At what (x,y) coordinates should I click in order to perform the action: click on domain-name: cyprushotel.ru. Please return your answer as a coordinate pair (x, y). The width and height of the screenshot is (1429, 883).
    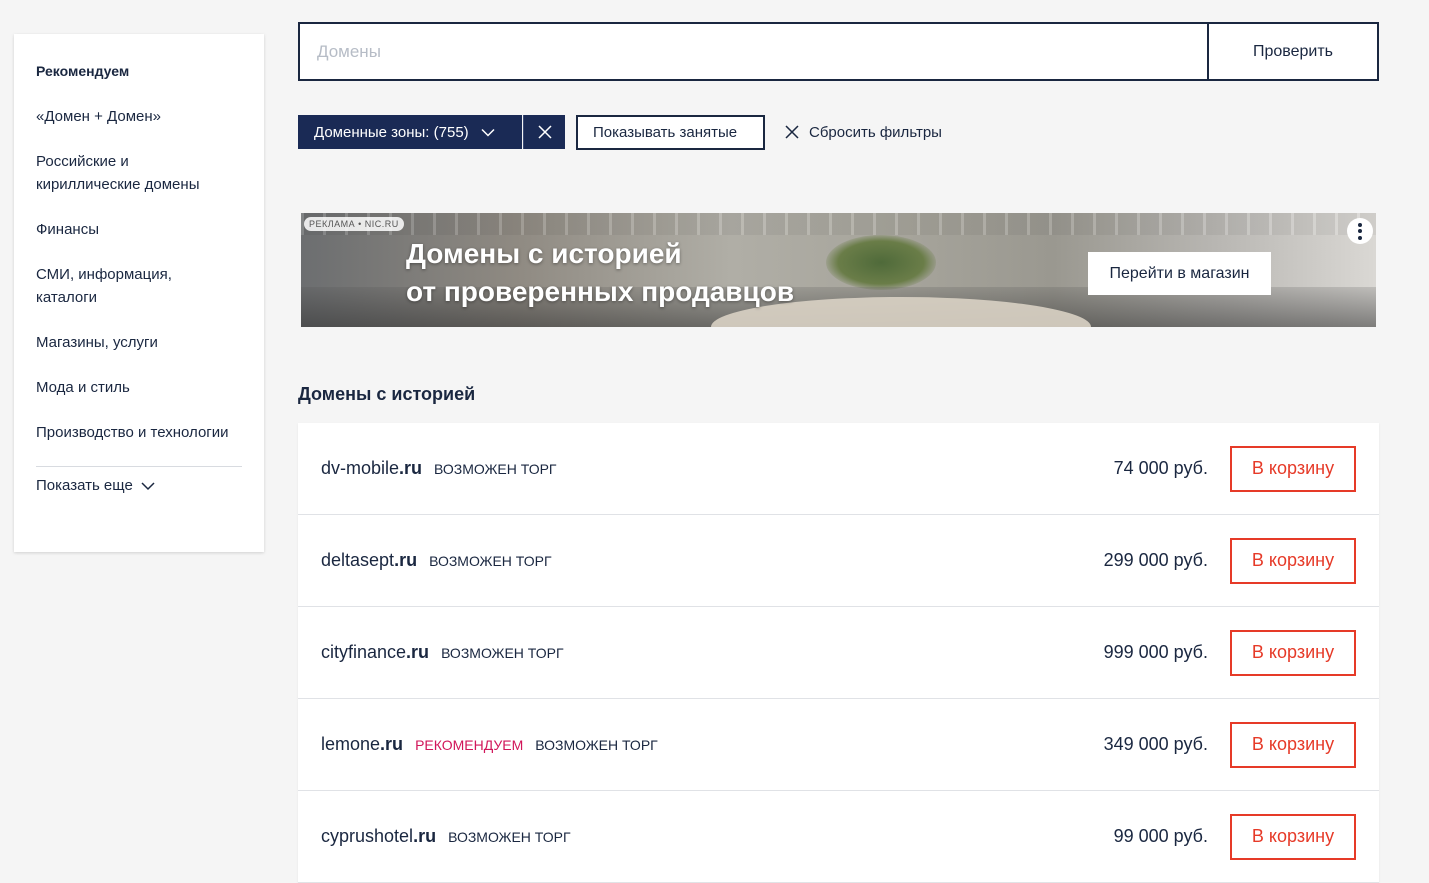
    Looking at the image, I should click on (378, 836).